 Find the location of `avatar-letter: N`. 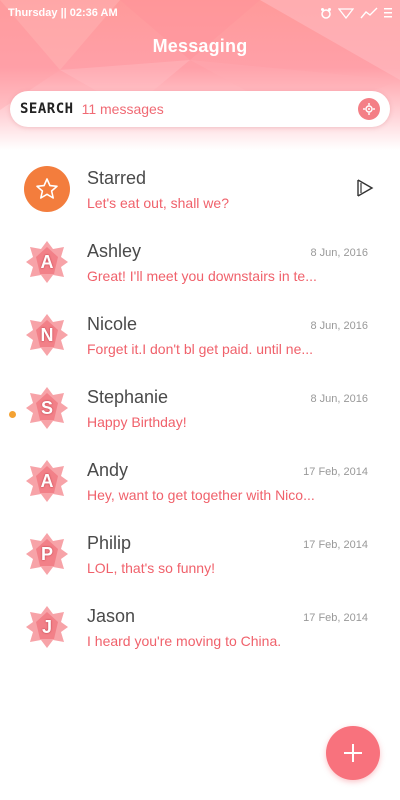

avatar-letter: N is located at coordinates (47, 334).